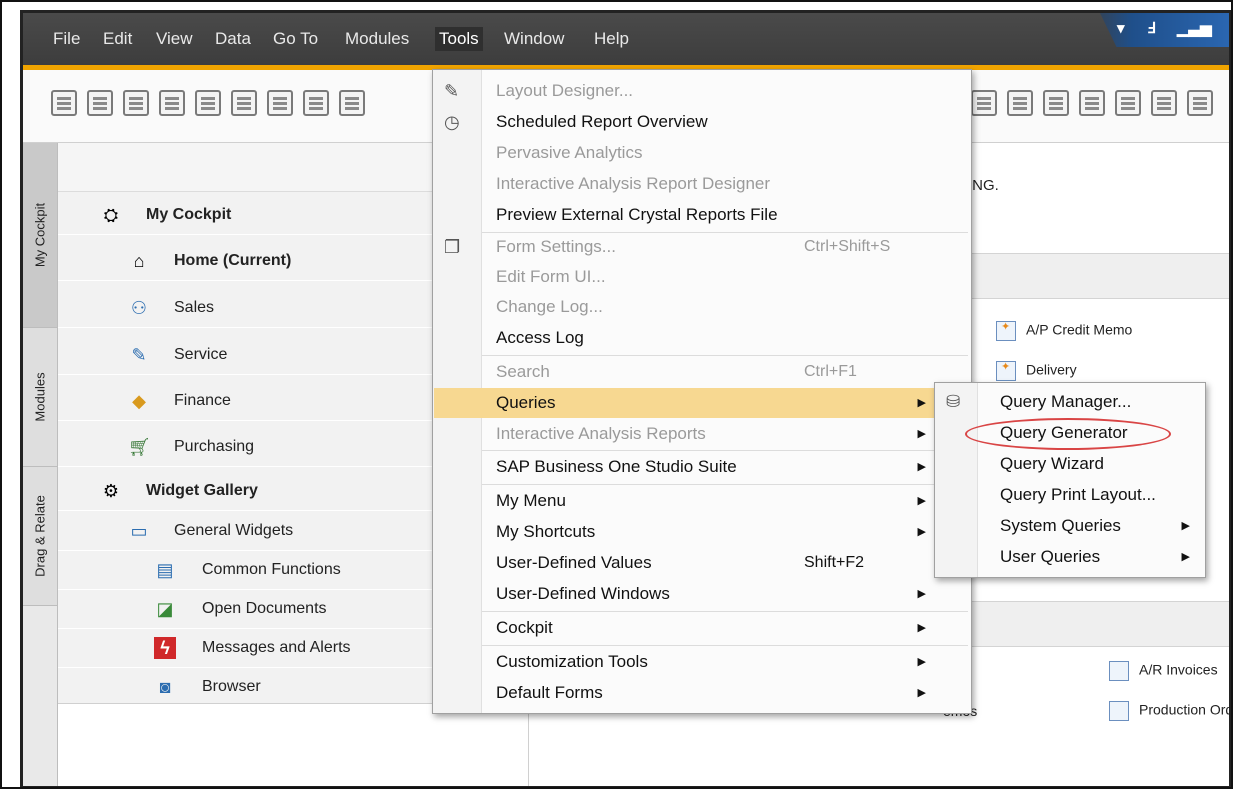 This screenshot has width=1233, height=789. I want to click on menu-item-interactive-analysis-reports: Interactive Analysis Reports ▶, so click(702, 434).